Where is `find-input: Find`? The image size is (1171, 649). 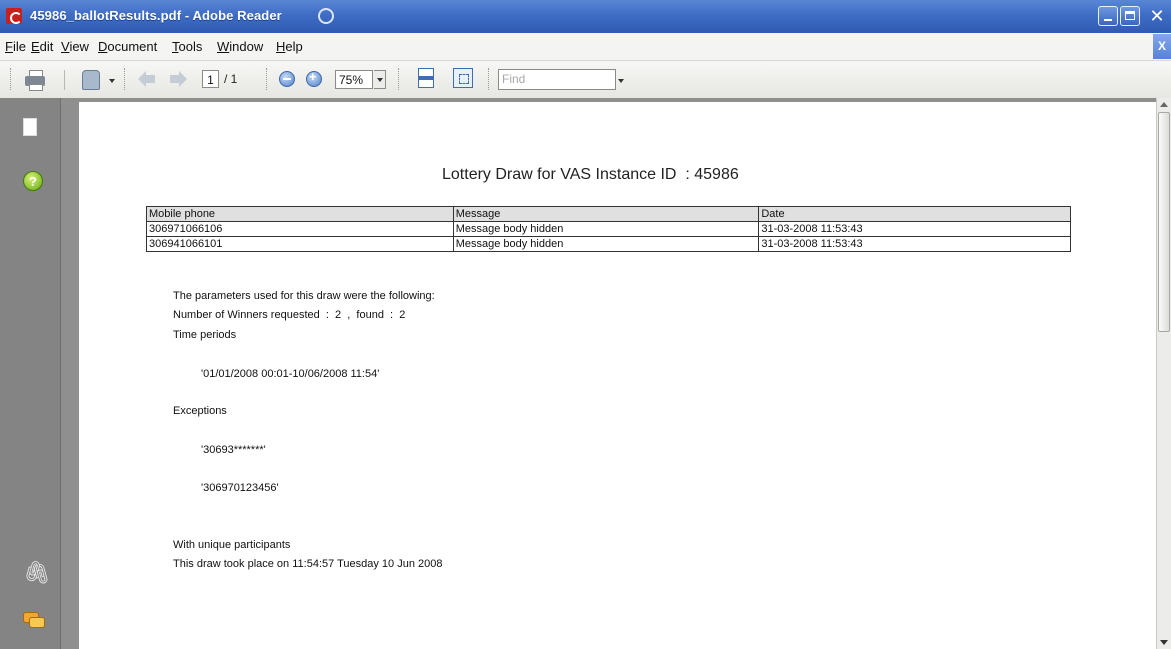 find-input: Find is located at coordinates (557, 79).